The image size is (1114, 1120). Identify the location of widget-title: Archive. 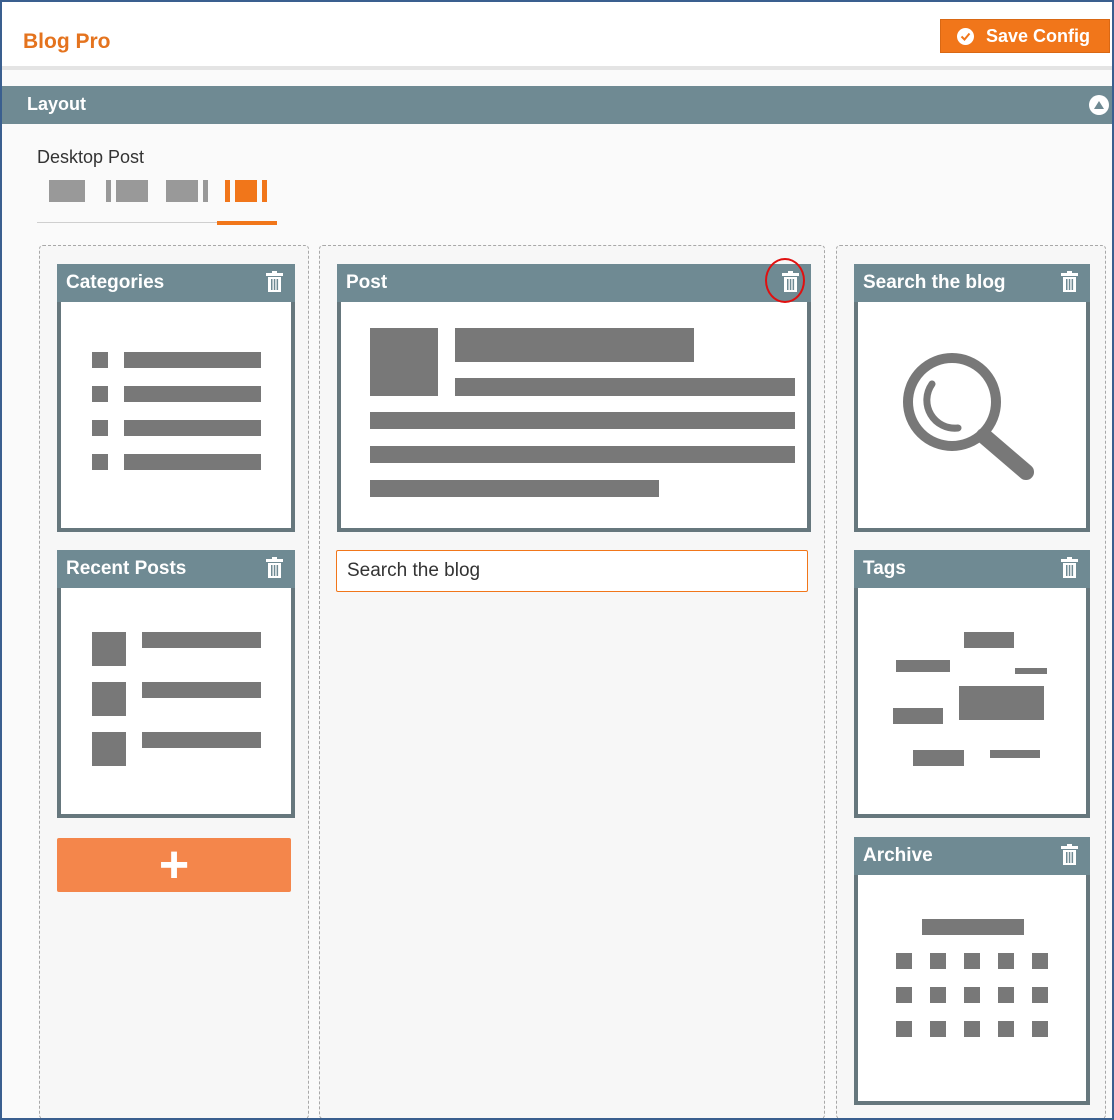
(898, 855).